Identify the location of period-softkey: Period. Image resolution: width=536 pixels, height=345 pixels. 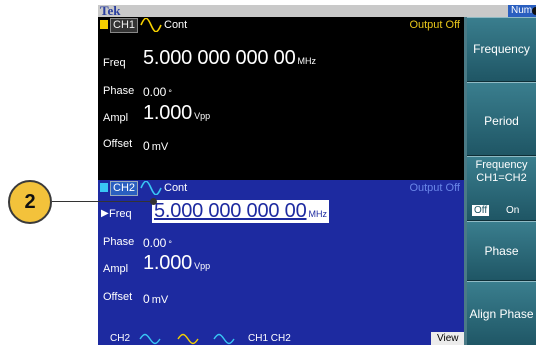
(501, 119).